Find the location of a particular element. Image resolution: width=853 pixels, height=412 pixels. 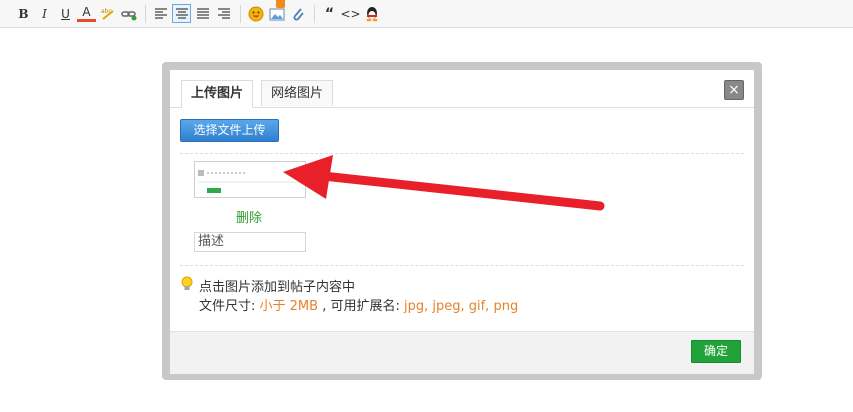

extension-label: , 可用扩展名: is located at coordinates (361, 306).